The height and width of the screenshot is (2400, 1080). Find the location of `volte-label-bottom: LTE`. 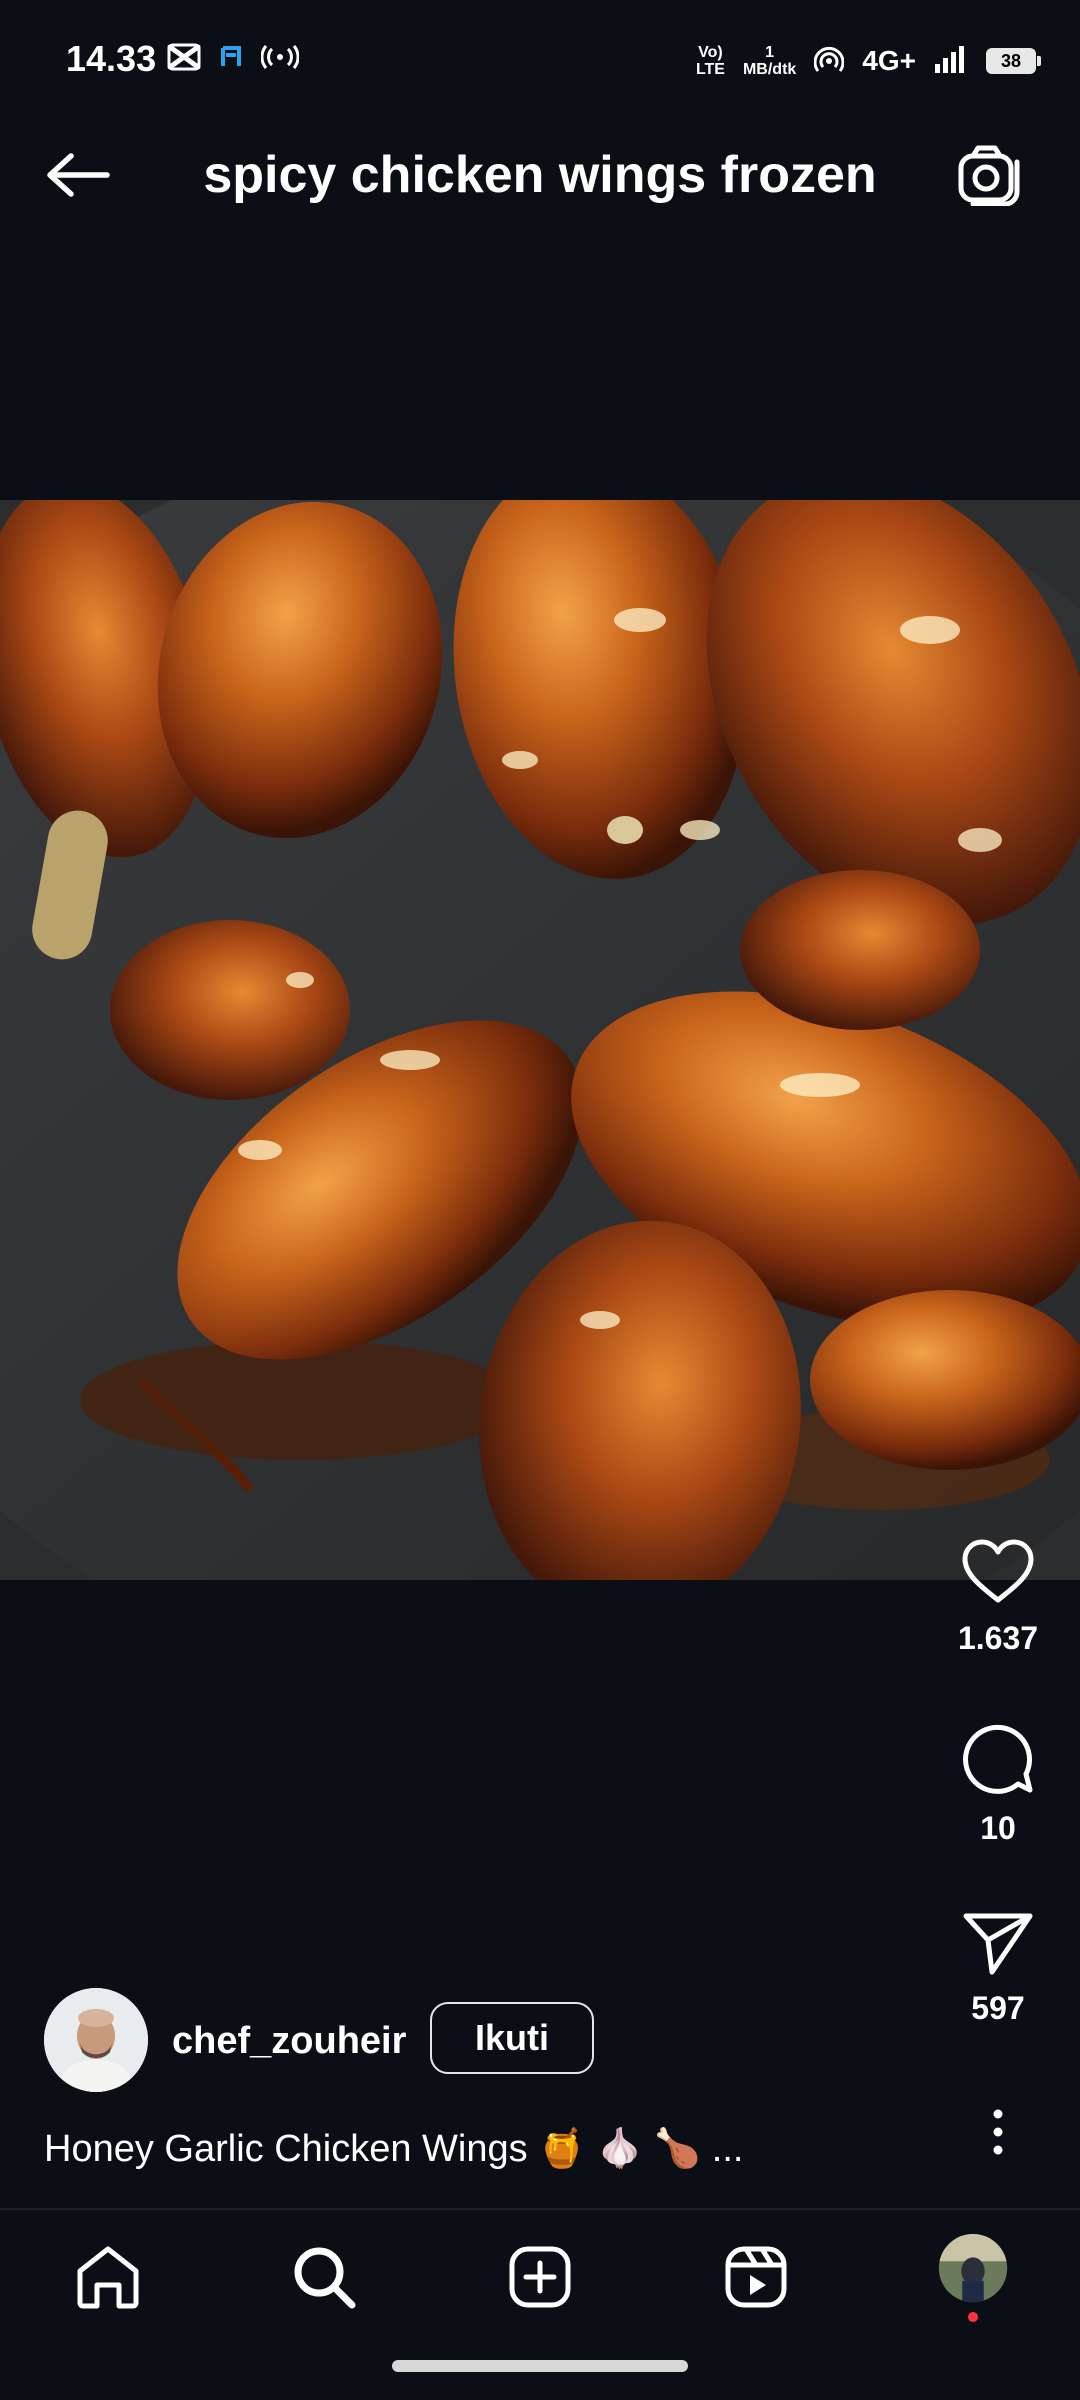

volte-label-bottom: LTE is located at coordinates (710, 69).